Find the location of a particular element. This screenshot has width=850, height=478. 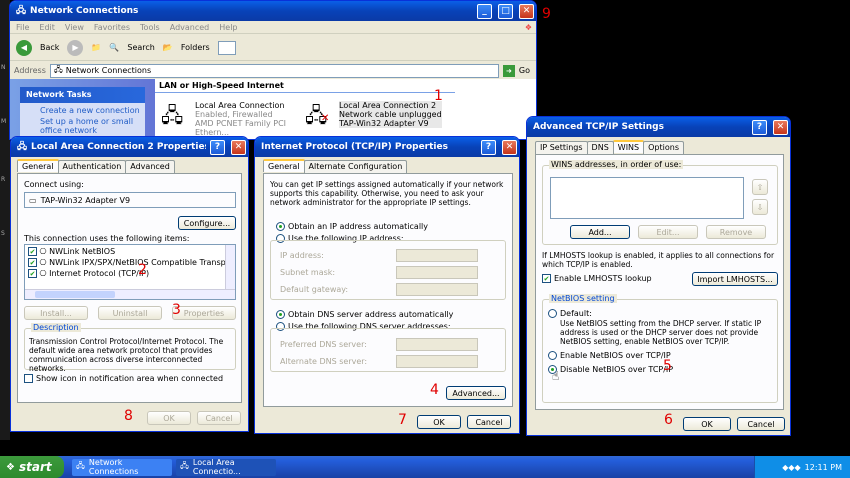

alternate-dns-field is located at coordinates (437, 361).